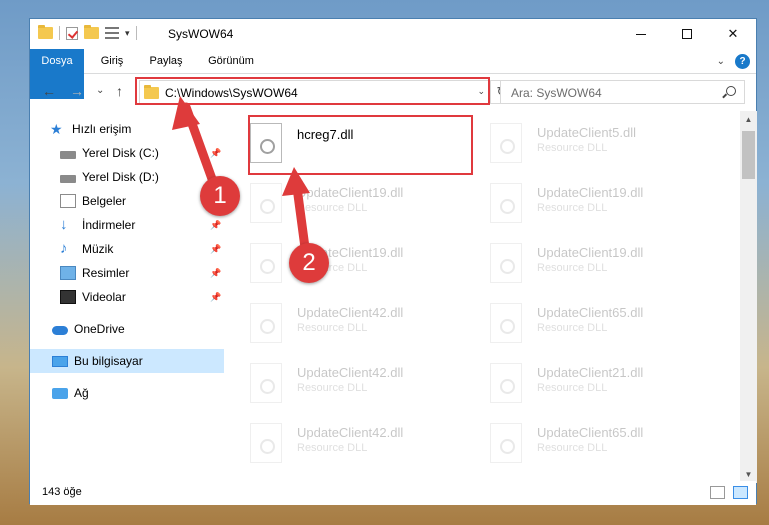 The height and width of the screenshot is (525, 769). I want to click on step-2-badge: 2, so click(309, 263).